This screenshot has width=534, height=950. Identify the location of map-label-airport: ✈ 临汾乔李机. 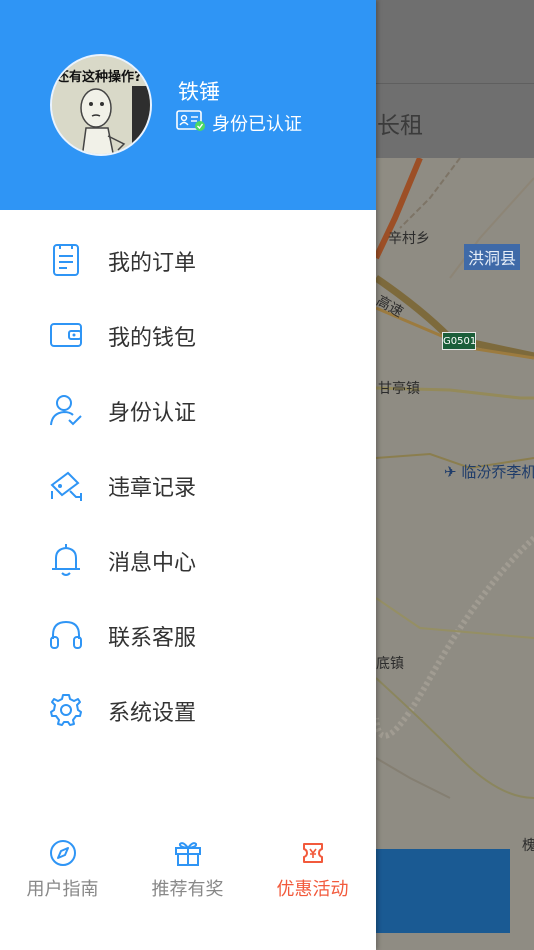
(489, 471).